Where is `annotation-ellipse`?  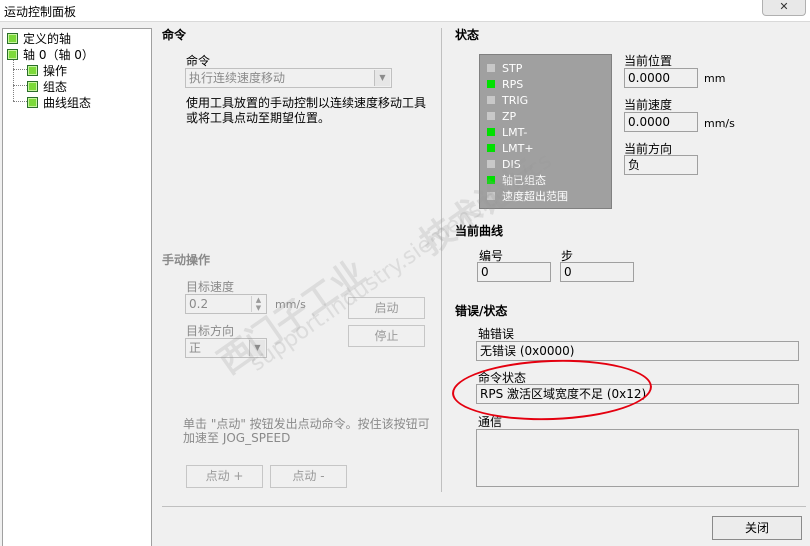 annotation-ellipse is located at coordinates (552, 390).